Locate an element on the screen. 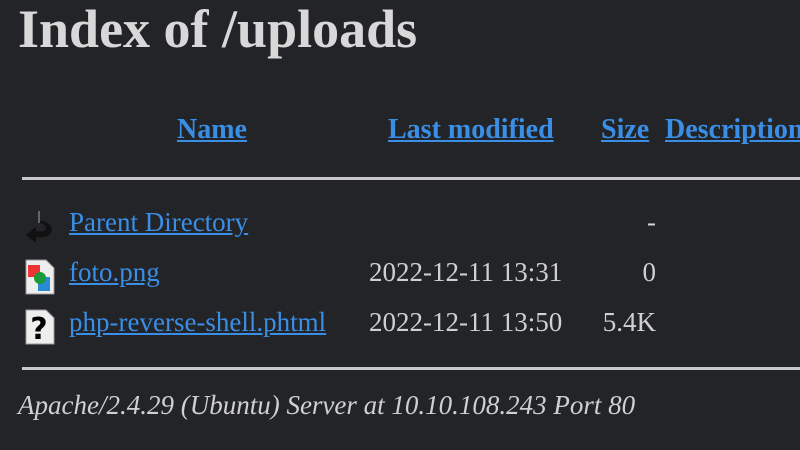  back-icon is located at coordinates (39, 227).